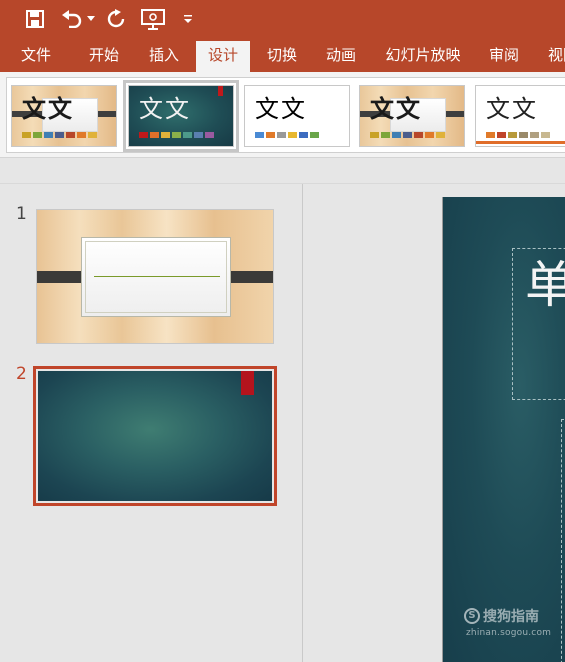 The image size is (565, 662). I want to click on watermark-url: zhinan.sogou.com, so click(509, 633).